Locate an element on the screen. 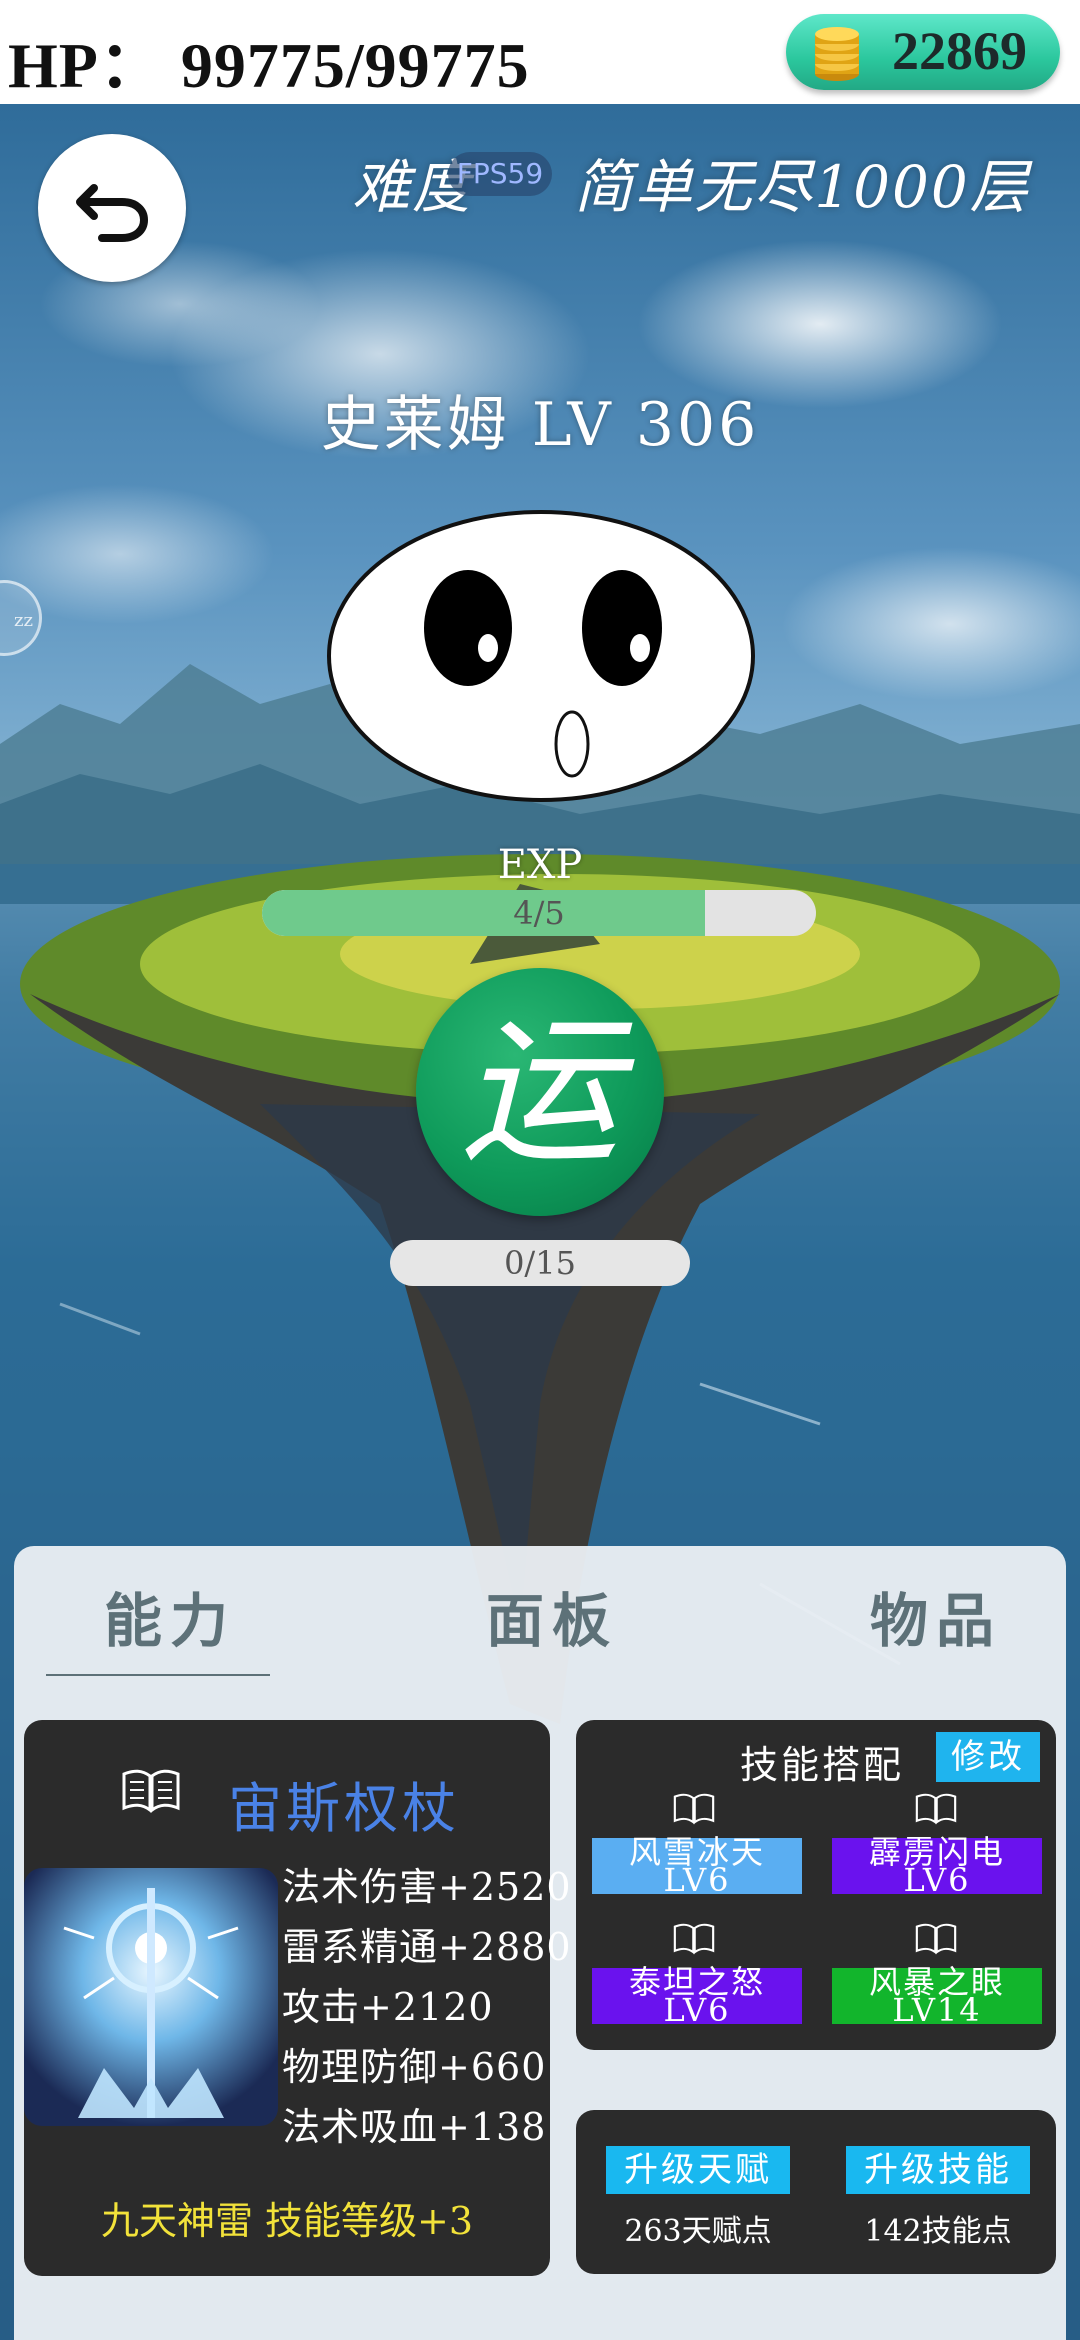 The width and height of the screenshot is (1080, 2340). skill-slot: 霹雳闪电 LV6 is located at coordinates (937, 1867).